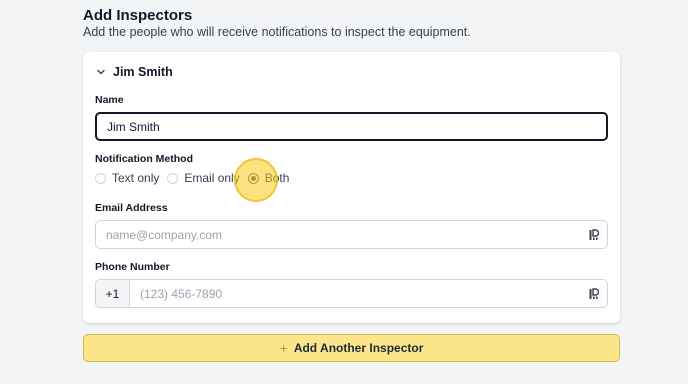 The width and height of the screenshot is (688, 384). What do you see at coordinates (253, 178) in the screenshot?
I see `radio-circle-checked` at bounding box center [253, 178].